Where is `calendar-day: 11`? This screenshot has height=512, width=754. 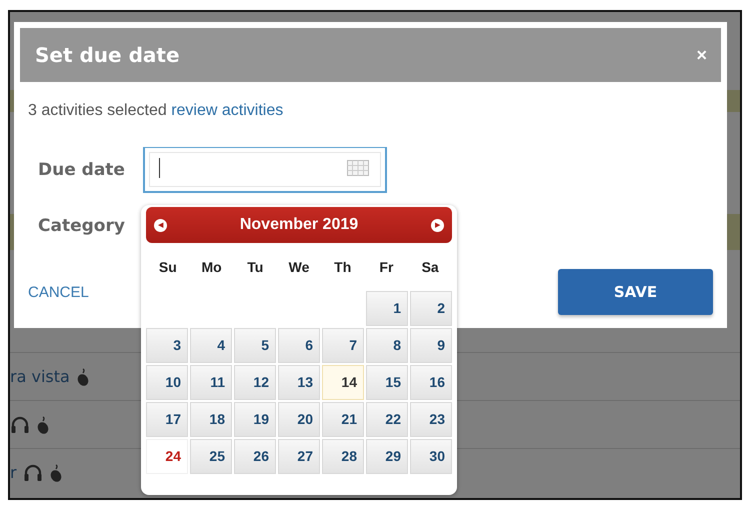 calendar-day: 11 is located at coordinates (211, 382).